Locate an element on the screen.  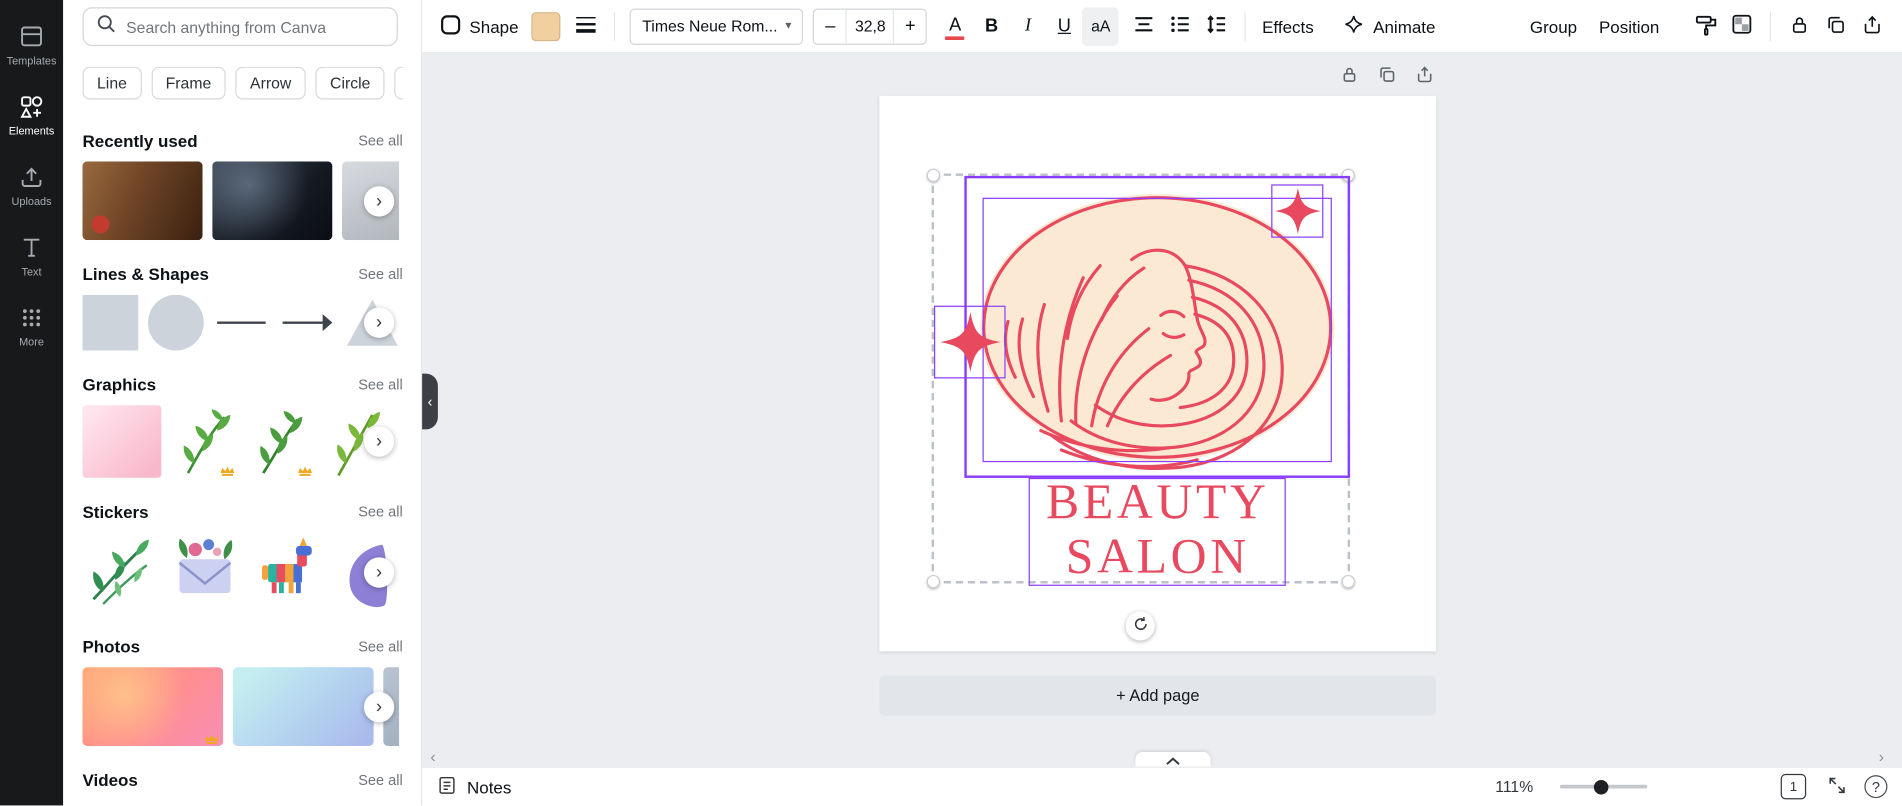
rail-item-templates: Templates is located at coordinates (31, 45).